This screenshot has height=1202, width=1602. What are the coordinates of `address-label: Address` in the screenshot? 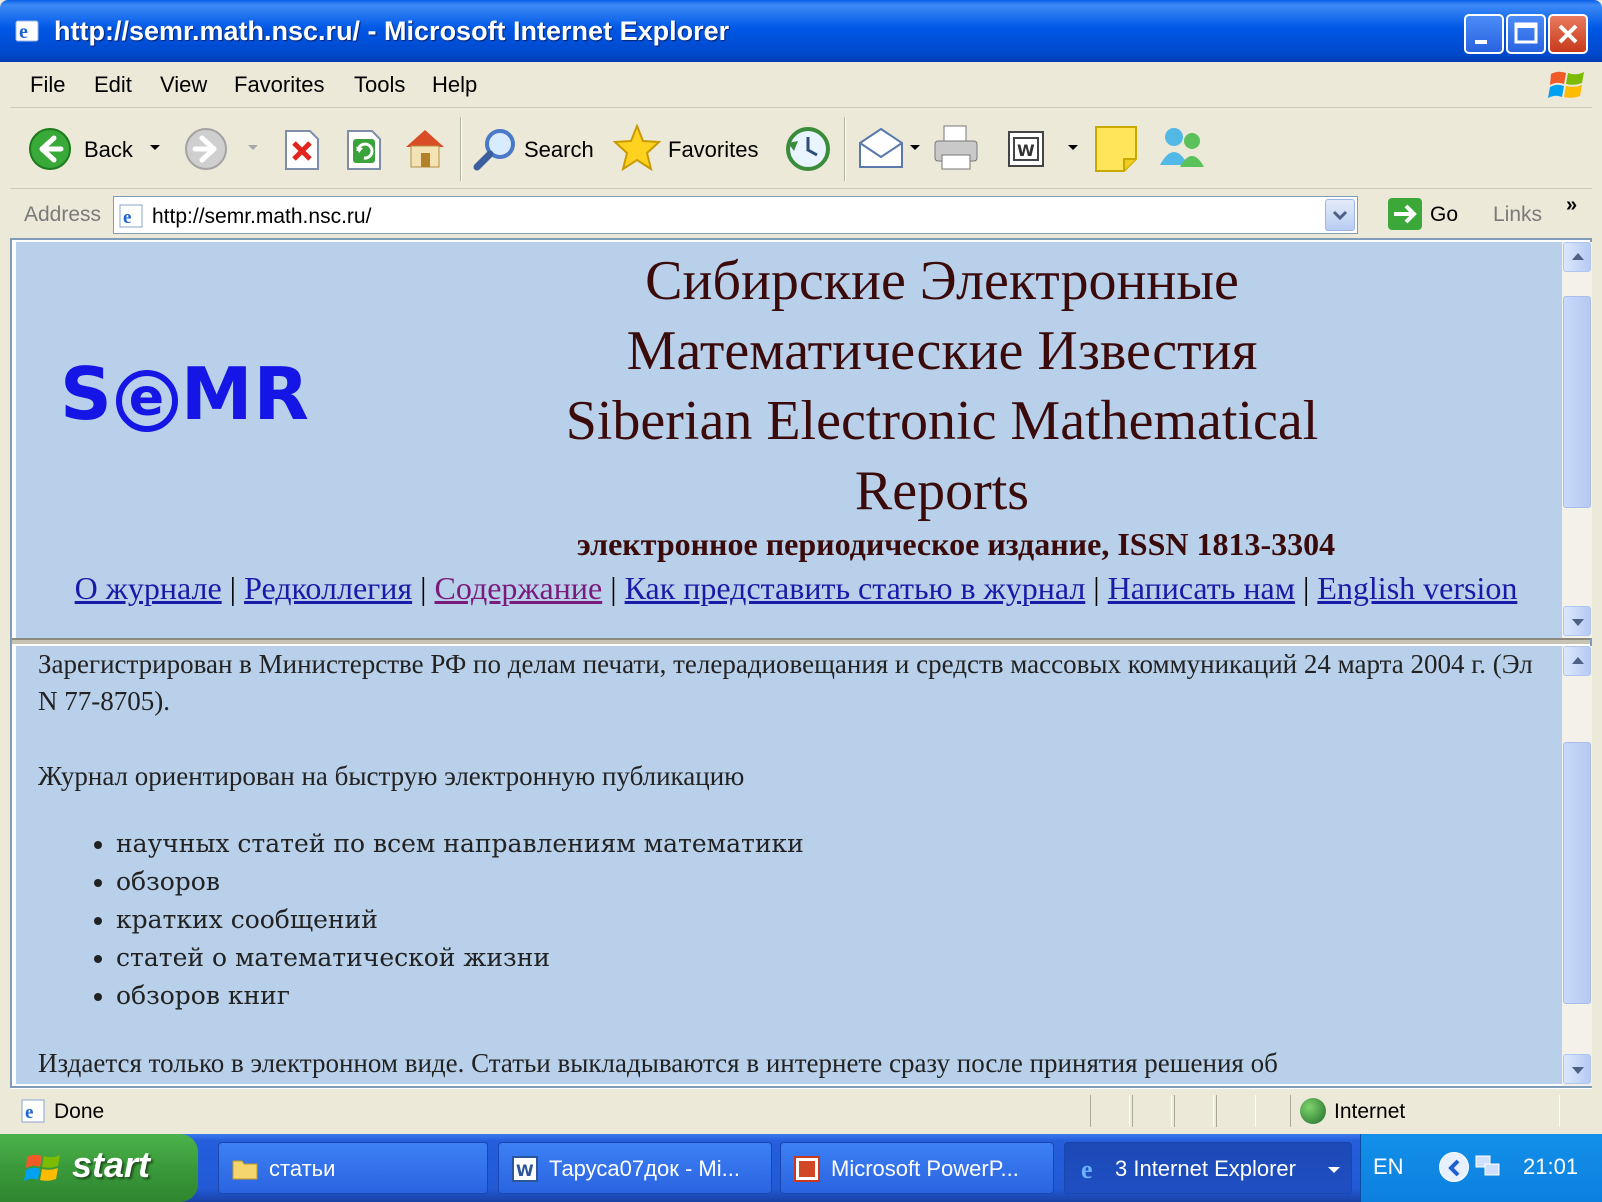 It's located at (63, 214).